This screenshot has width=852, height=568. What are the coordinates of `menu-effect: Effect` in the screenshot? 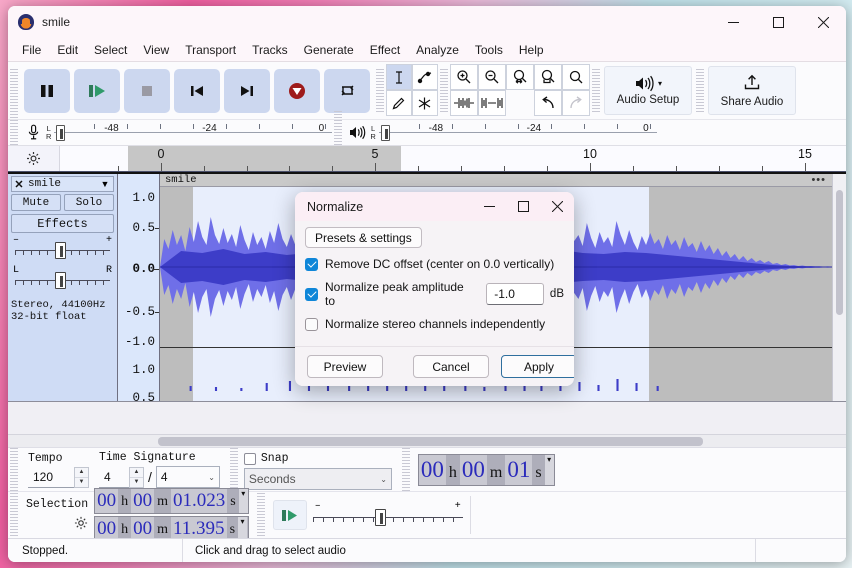 It's located at (385, 50).